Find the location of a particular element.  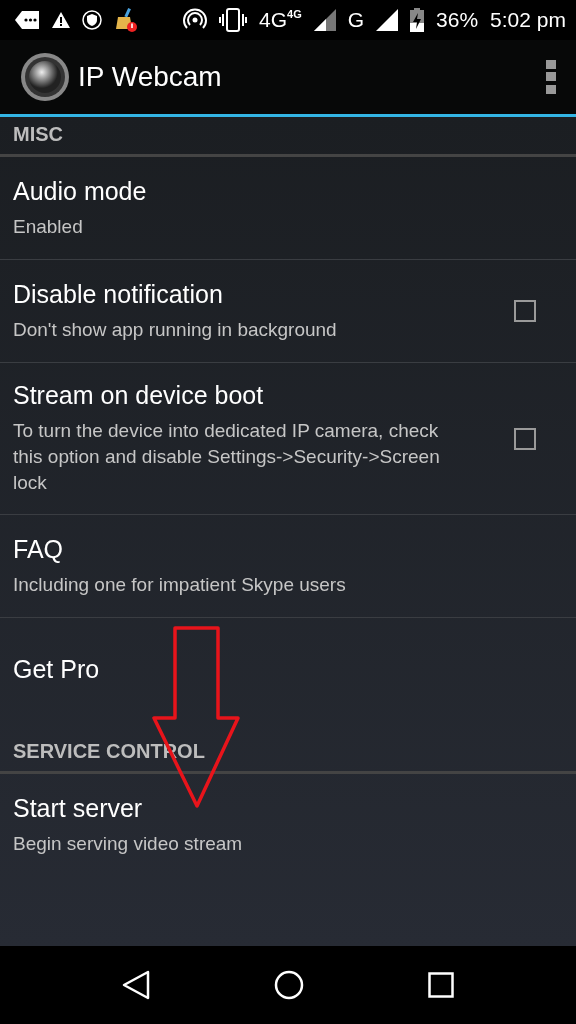

preference-summary: Don't show app running in background is located at coordinates (175, 329).